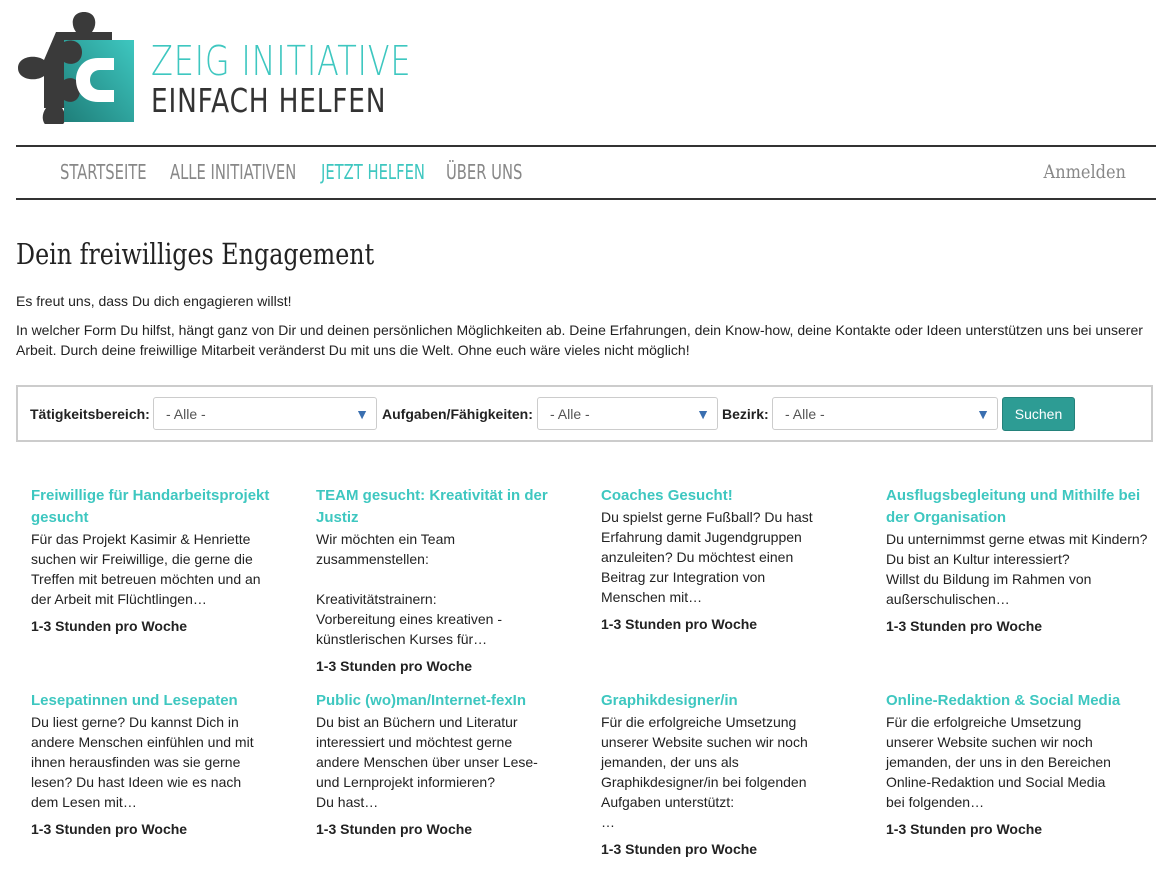 The width and height of the screenshot is (1176, 870). I want to click on district-select-value: - Alle -, so click(805, 414).